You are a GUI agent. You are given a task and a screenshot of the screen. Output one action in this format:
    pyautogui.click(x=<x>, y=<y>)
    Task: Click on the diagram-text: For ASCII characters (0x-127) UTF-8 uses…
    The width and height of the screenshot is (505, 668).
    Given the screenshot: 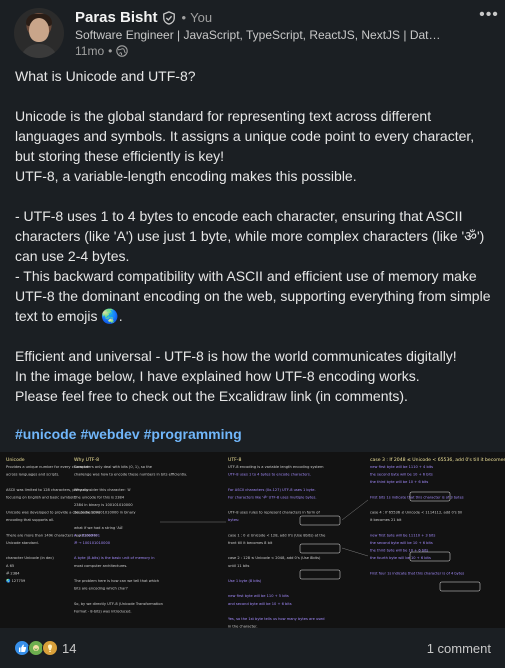 What is the action you would take?
    pyautogui.click(x=272, y=490)
    